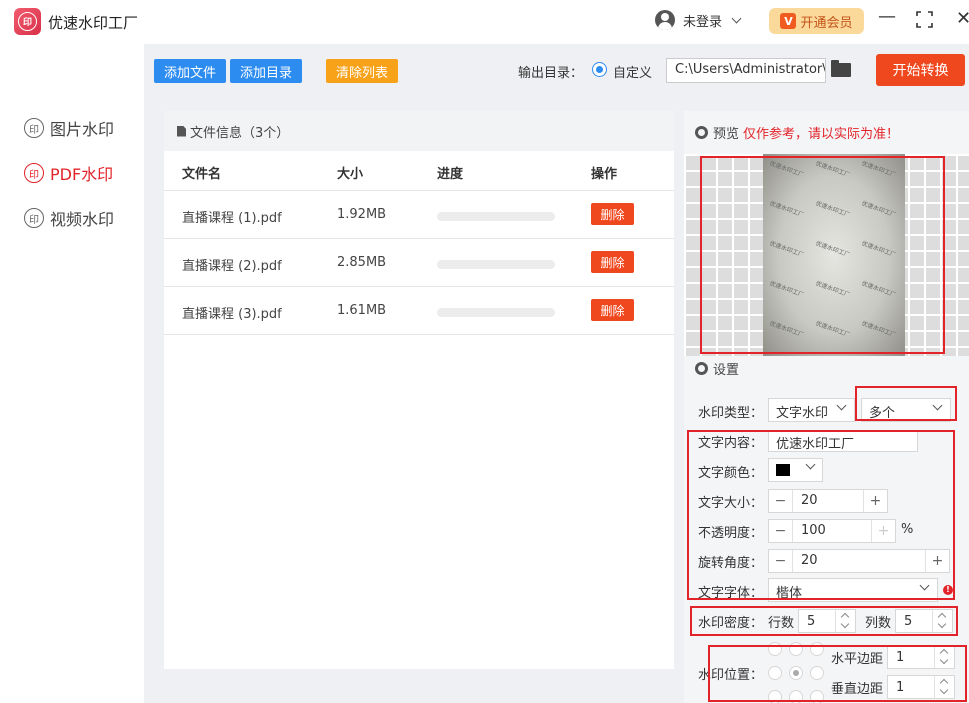 The image size is (969, 703). What do you see at coordinates (796, 649) in the screenshot?
I see `position-top-center` at bounding box center [796, 649].